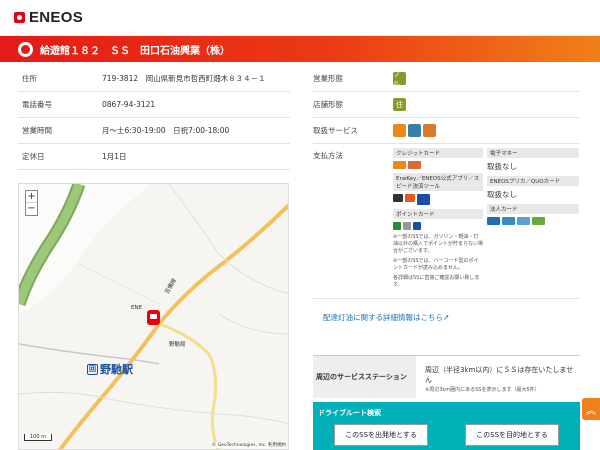  Describe the element at coordinates (399, 130) in the screenshot. I see `truck-service-icon` at that location.